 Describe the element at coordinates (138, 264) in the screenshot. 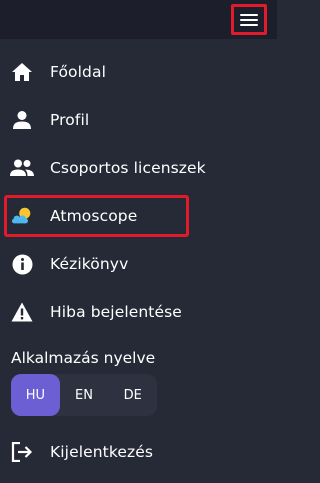

I see `nav-item-manual: Kézikönyv` at that location.